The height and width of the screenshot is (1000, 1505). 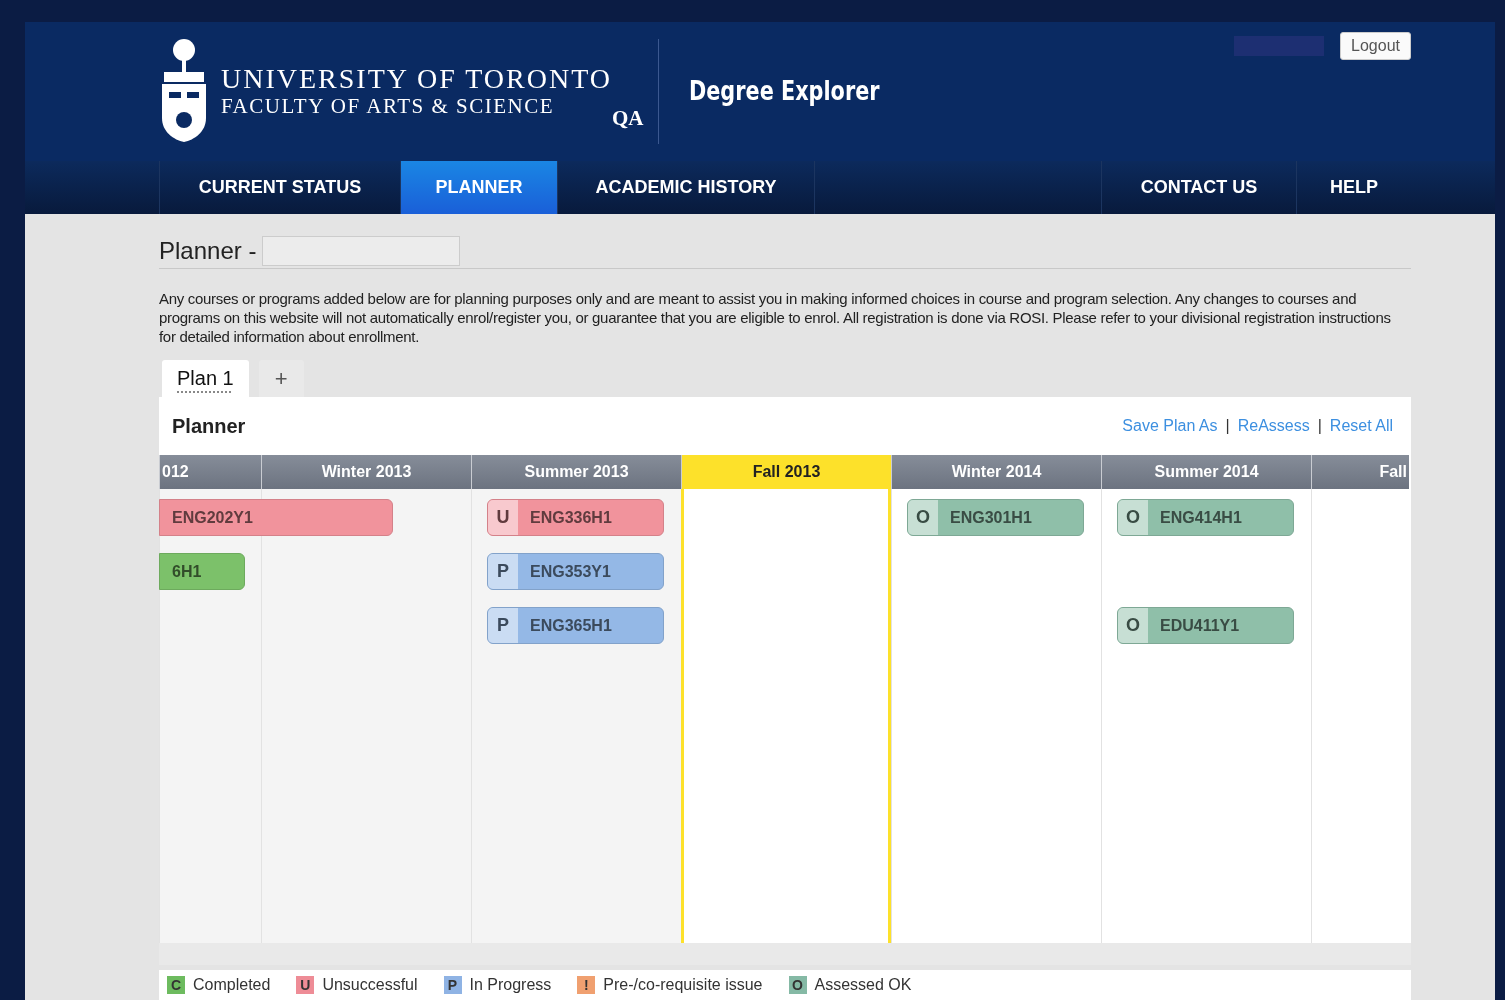 I want to click on course-chip: O EDU411Y1, so click(x=1205, y=625).